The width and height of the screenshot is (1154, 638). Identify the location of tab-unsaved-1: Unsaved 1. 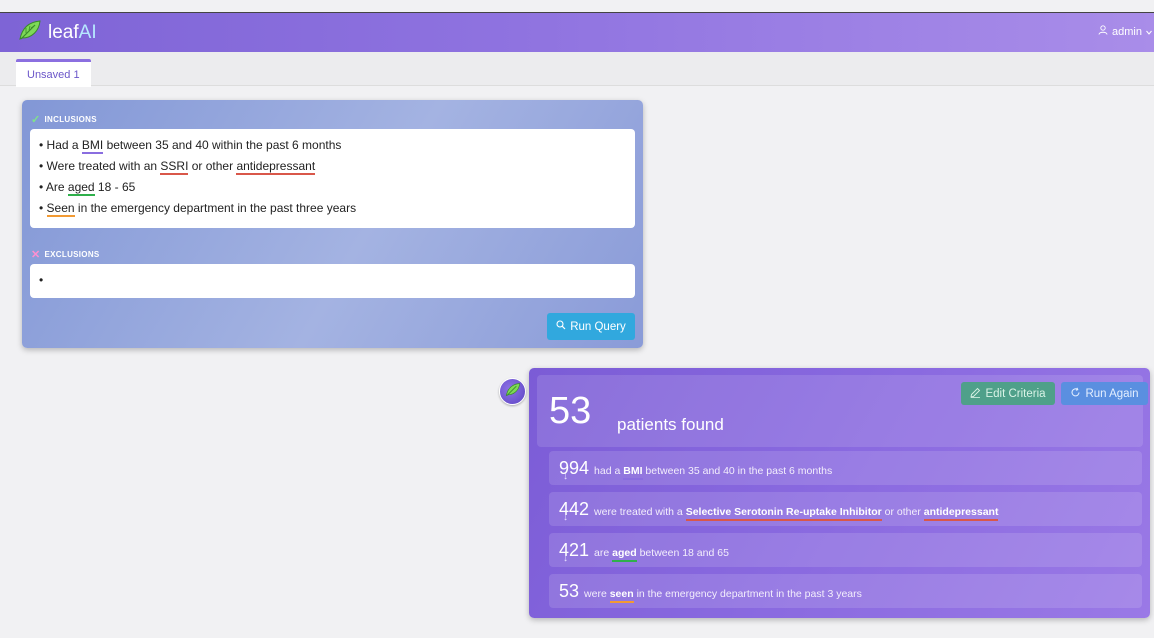
(53, 73).